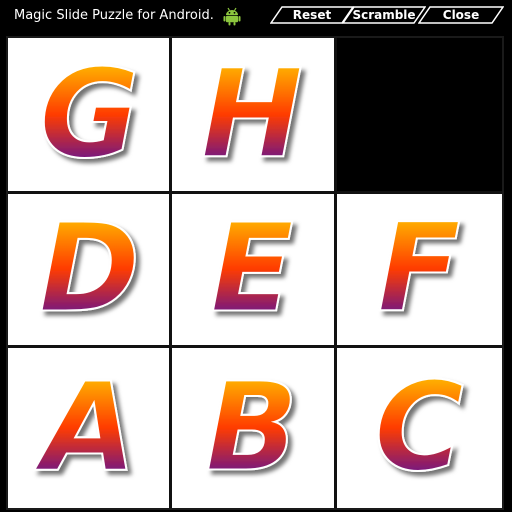 The image size is (512, 512). I want to click on puzzle-tile: B, so click(252, 427).